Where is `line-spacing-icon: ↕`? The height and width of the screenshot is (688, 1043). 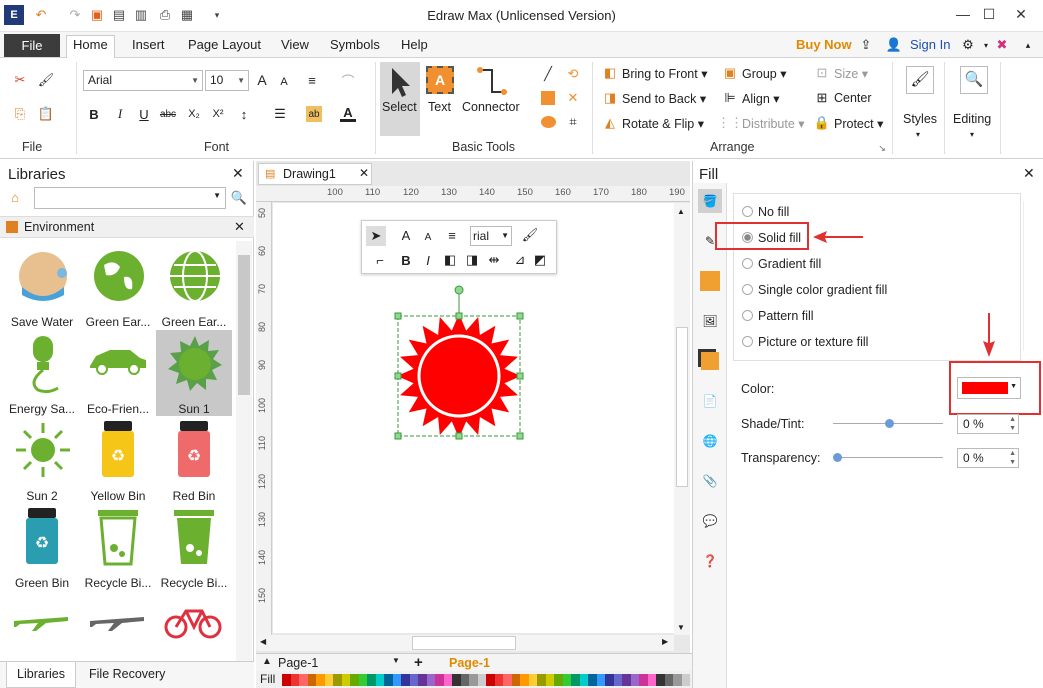 line-spacing-icon: ↕ is located at coordinates (244, 114).